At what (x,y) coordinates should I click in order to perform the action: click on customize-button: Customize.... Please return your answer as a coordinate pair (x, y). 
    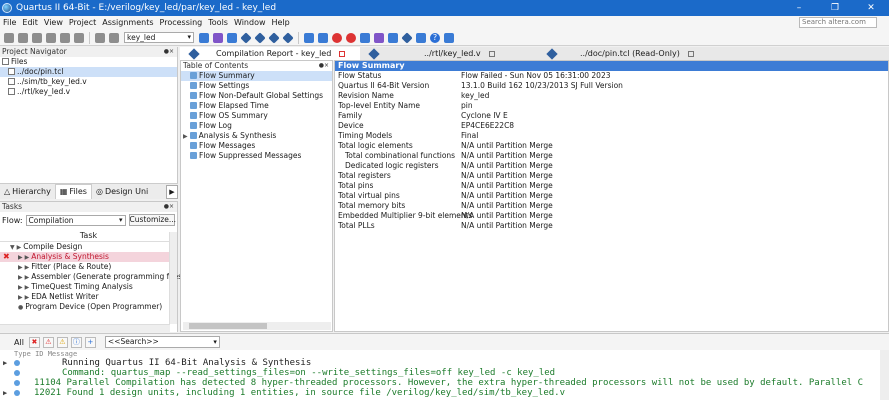
    Looking at the image, I should click on (152, 220).